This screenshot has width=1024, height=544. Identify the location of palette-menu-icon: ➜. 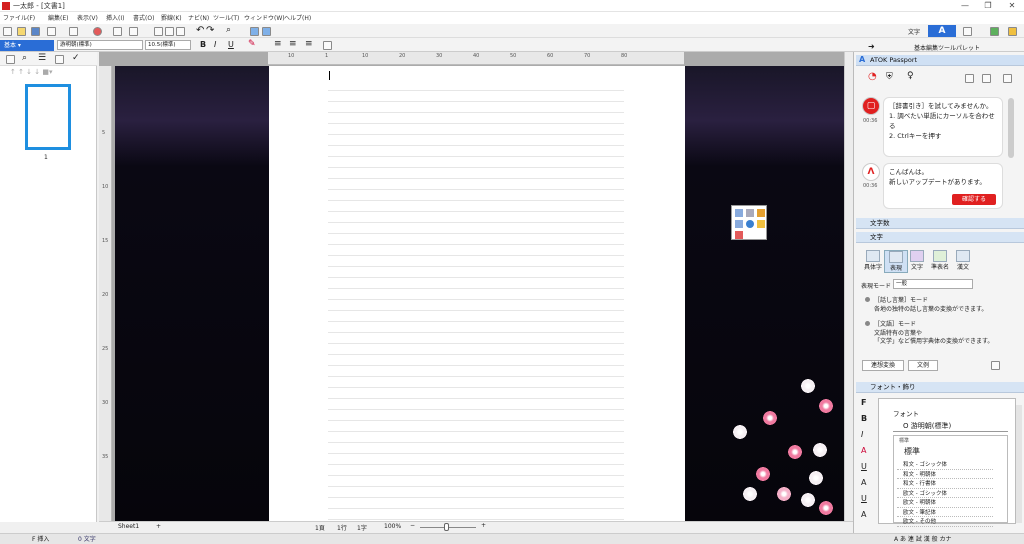
(871, 46).